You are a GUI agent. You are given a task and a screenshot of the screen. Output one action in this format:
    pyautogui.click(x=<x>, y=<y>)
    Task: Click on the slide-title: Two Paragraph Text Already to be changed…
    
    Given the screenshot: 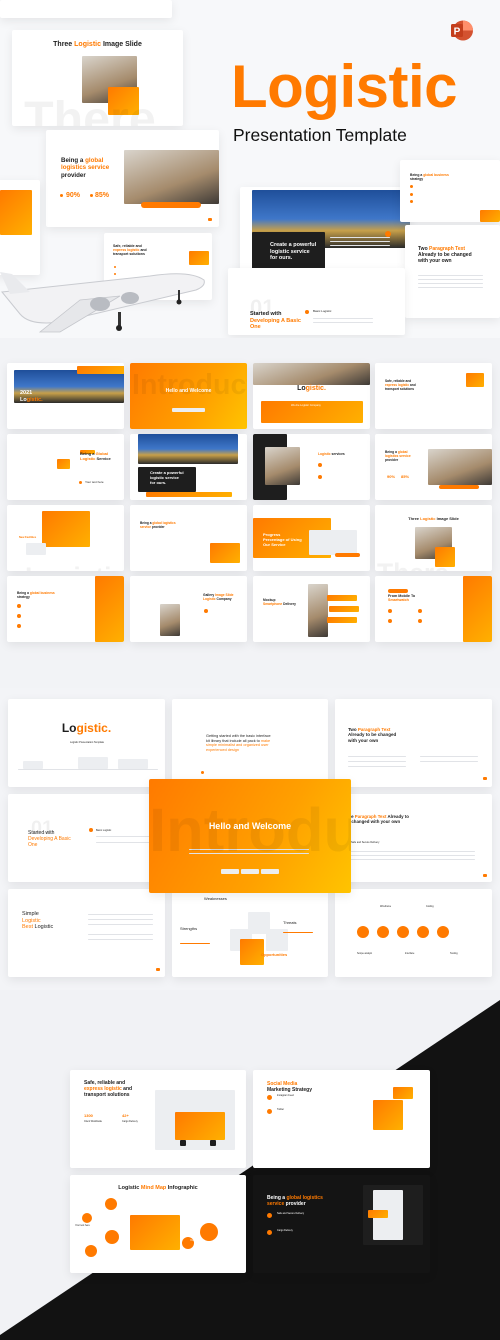 What is the action you would take?
    pyautogui.click(x=372, y=735)
    